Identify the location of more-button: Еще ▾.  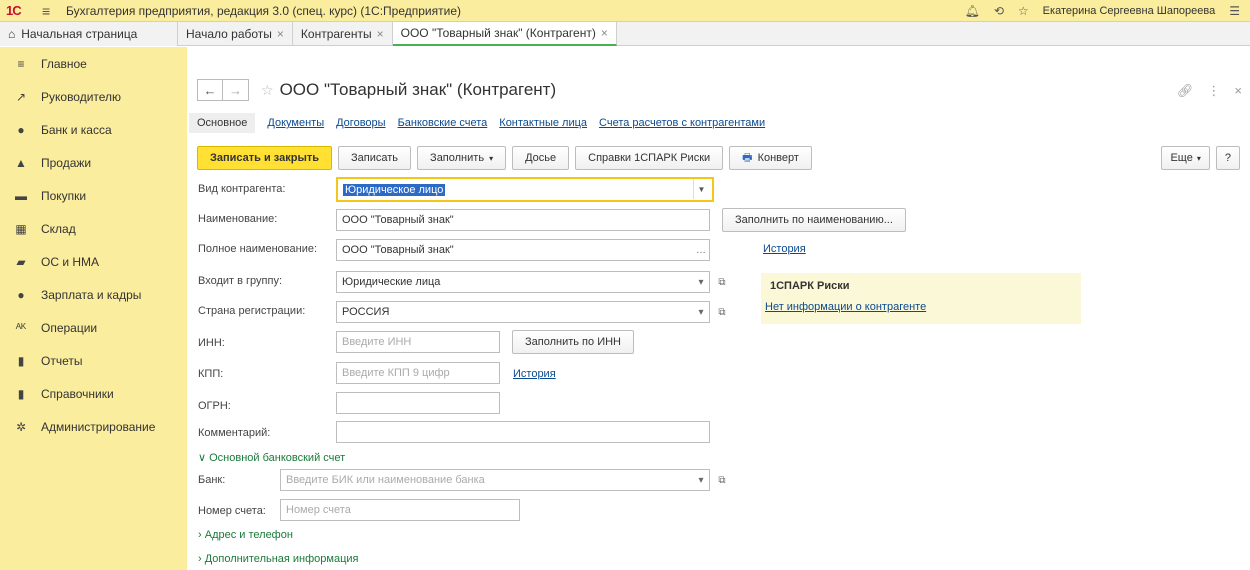
(1185, 158).